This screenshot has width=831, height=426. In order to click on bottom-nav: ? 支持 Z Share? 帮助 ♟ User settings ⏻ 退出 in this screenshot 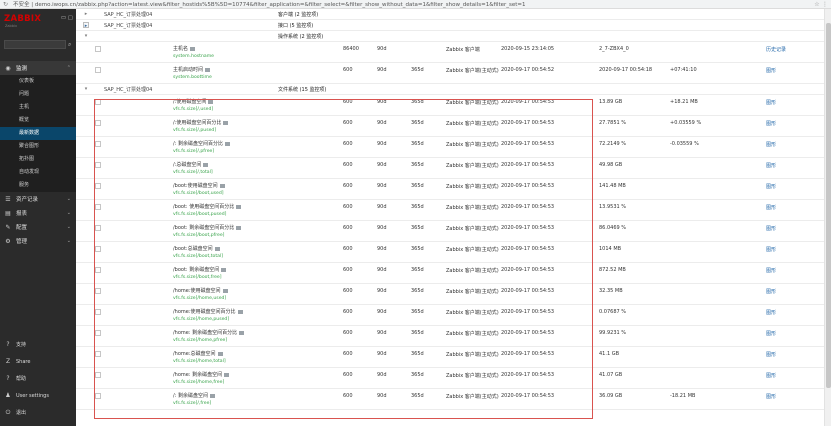, I will do `click(38, 378)`.